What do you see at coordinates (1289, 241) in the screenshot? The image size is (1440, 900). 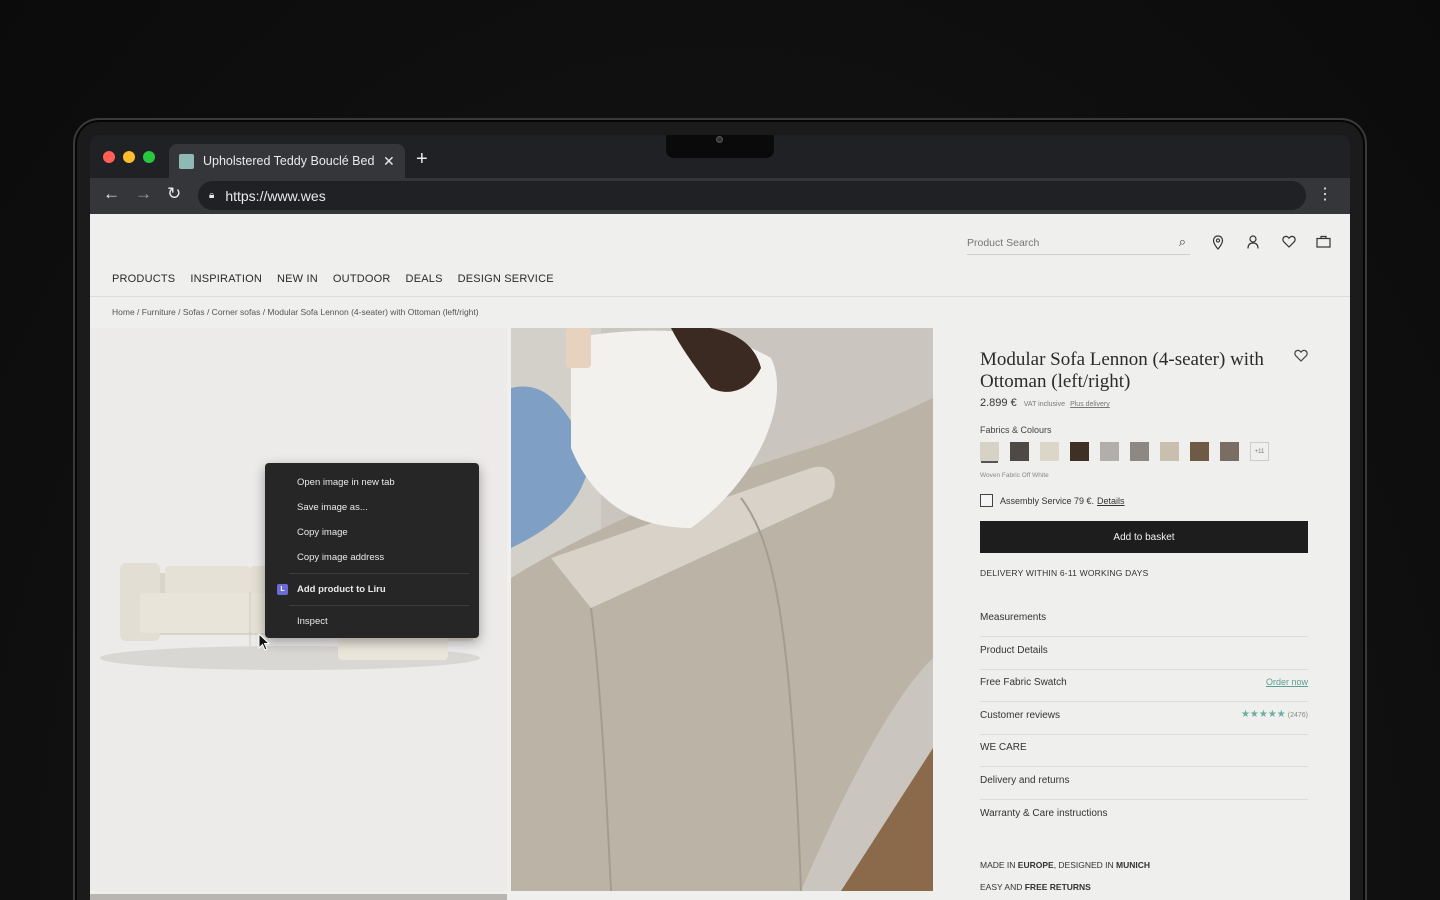 I see `wishlist-icon` at bounding box center [1289, 241].